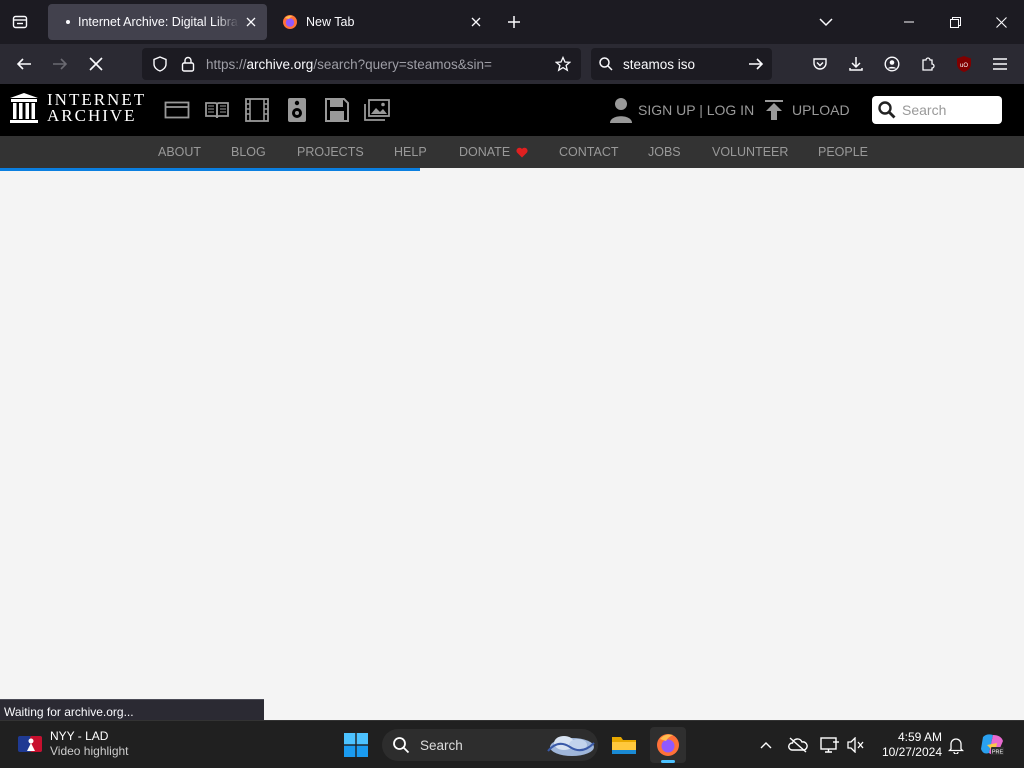 The image size is (1024, 768). I want to click on ia-logo-text: INTERNET ARCHIVE, so click(96, 107).